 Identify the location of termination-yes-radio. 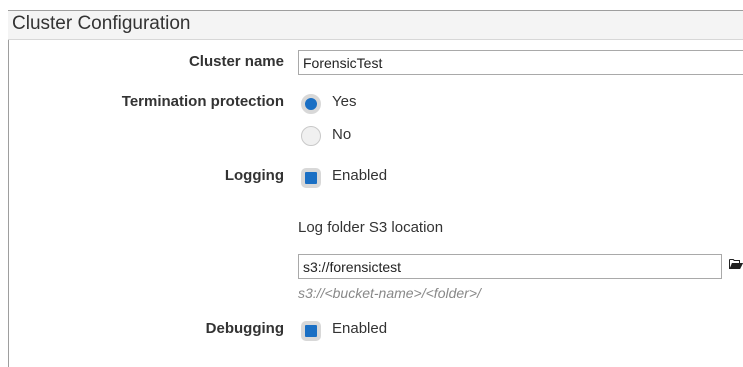
(311, 104).